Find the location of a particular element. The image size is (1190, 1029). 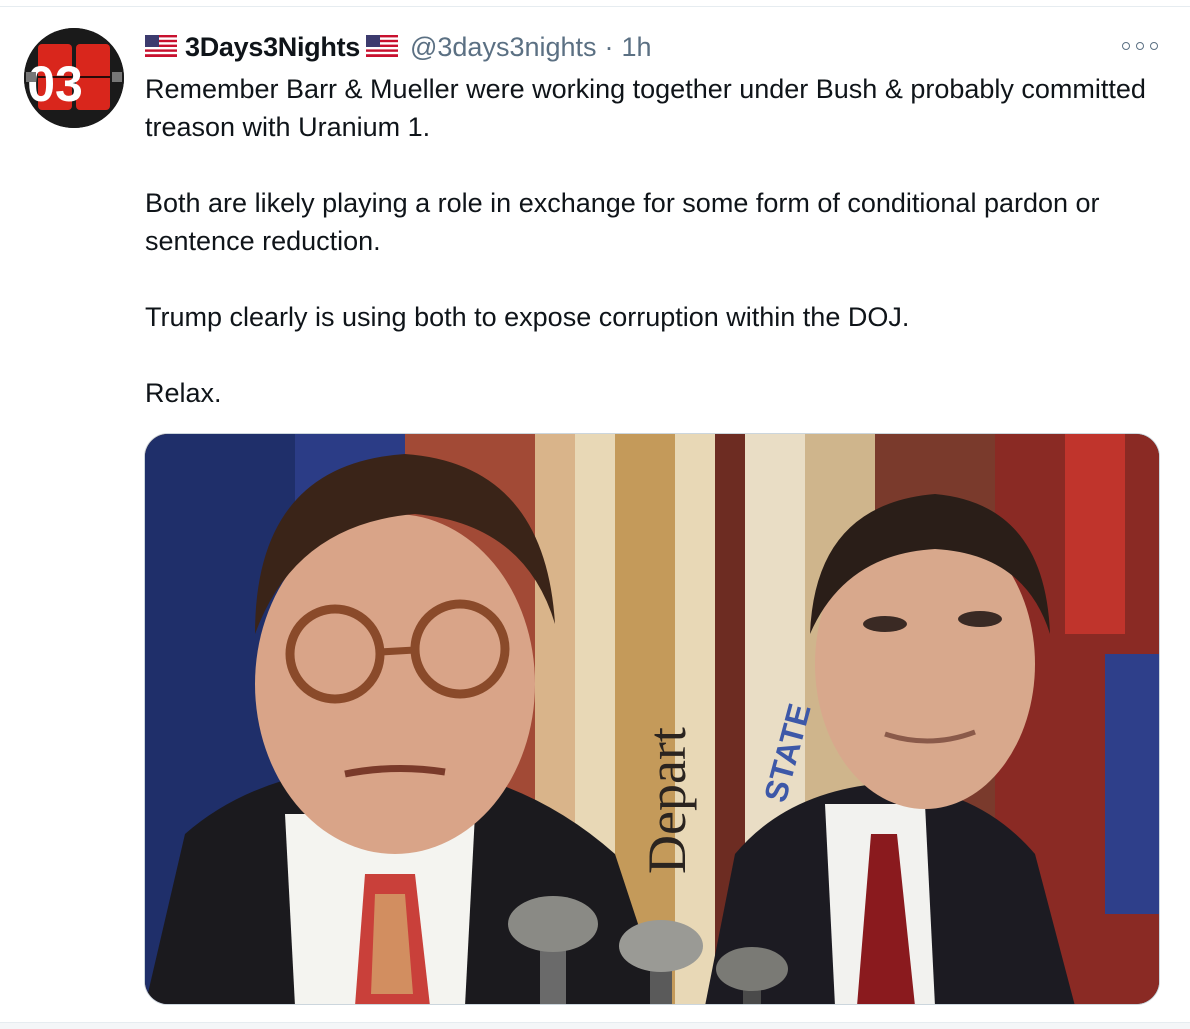

avatar-digit-1: 03 is located at coordinates (55, 84).